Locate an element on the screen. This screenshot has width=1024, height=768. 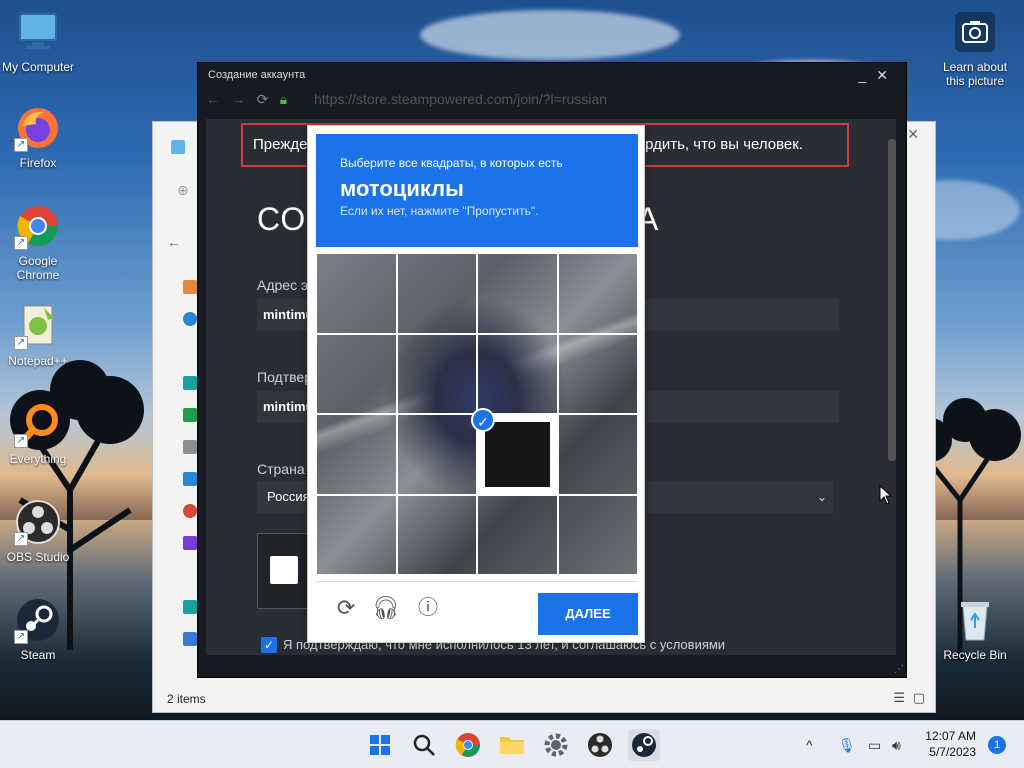
recaptcha-checkbox is located at coordinates (284, 570).